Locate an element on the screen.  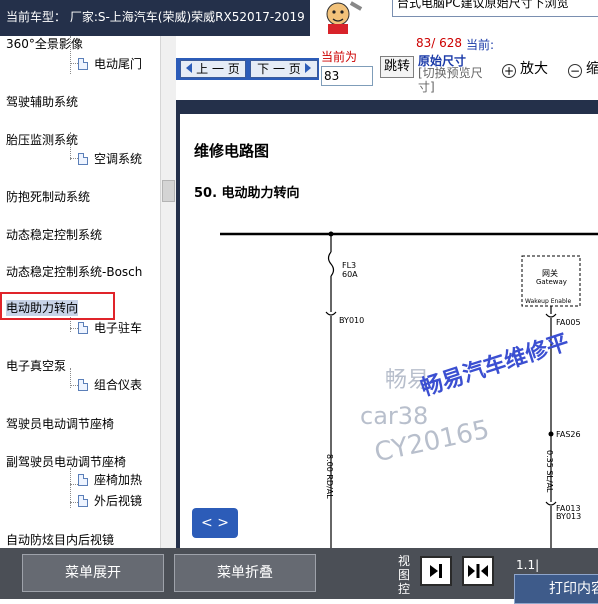
sidebar-scrollbar is located at coordinates (168, 292).